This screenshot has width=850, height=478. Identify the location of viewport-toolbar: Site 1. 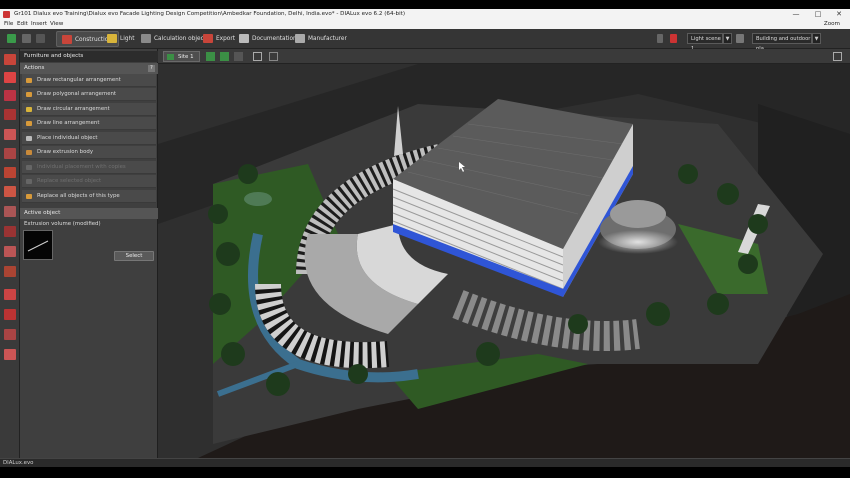
(504, 56).